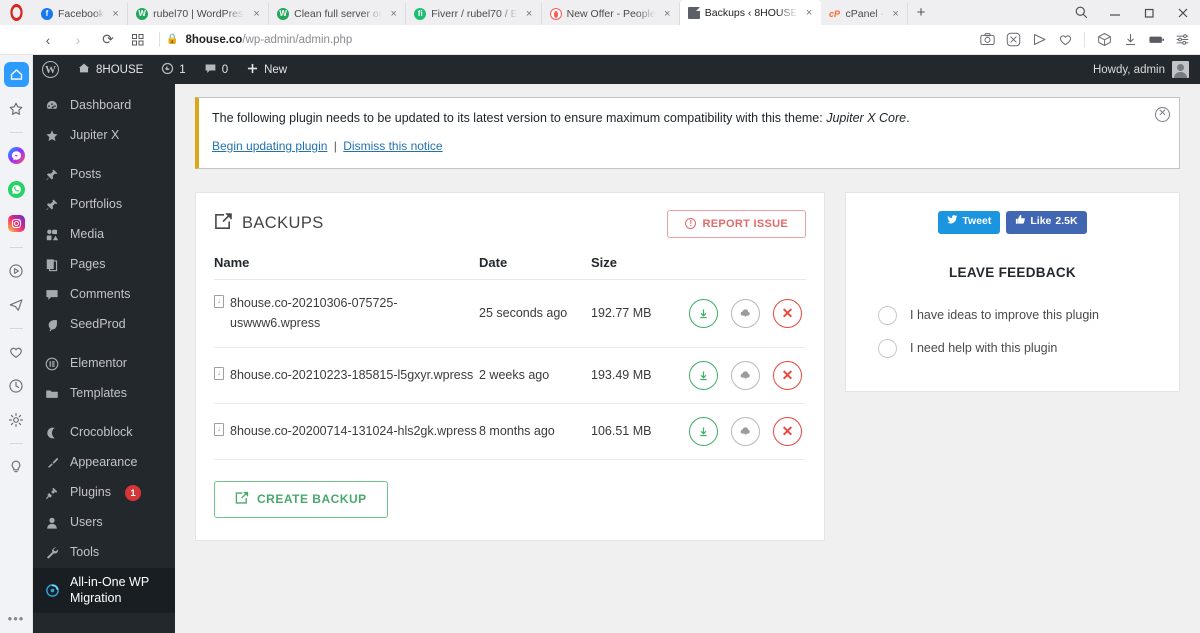 The image size is (1200, 633). I want to click on sidebar-item-portfolios: Portfolios, so click(104, 205).